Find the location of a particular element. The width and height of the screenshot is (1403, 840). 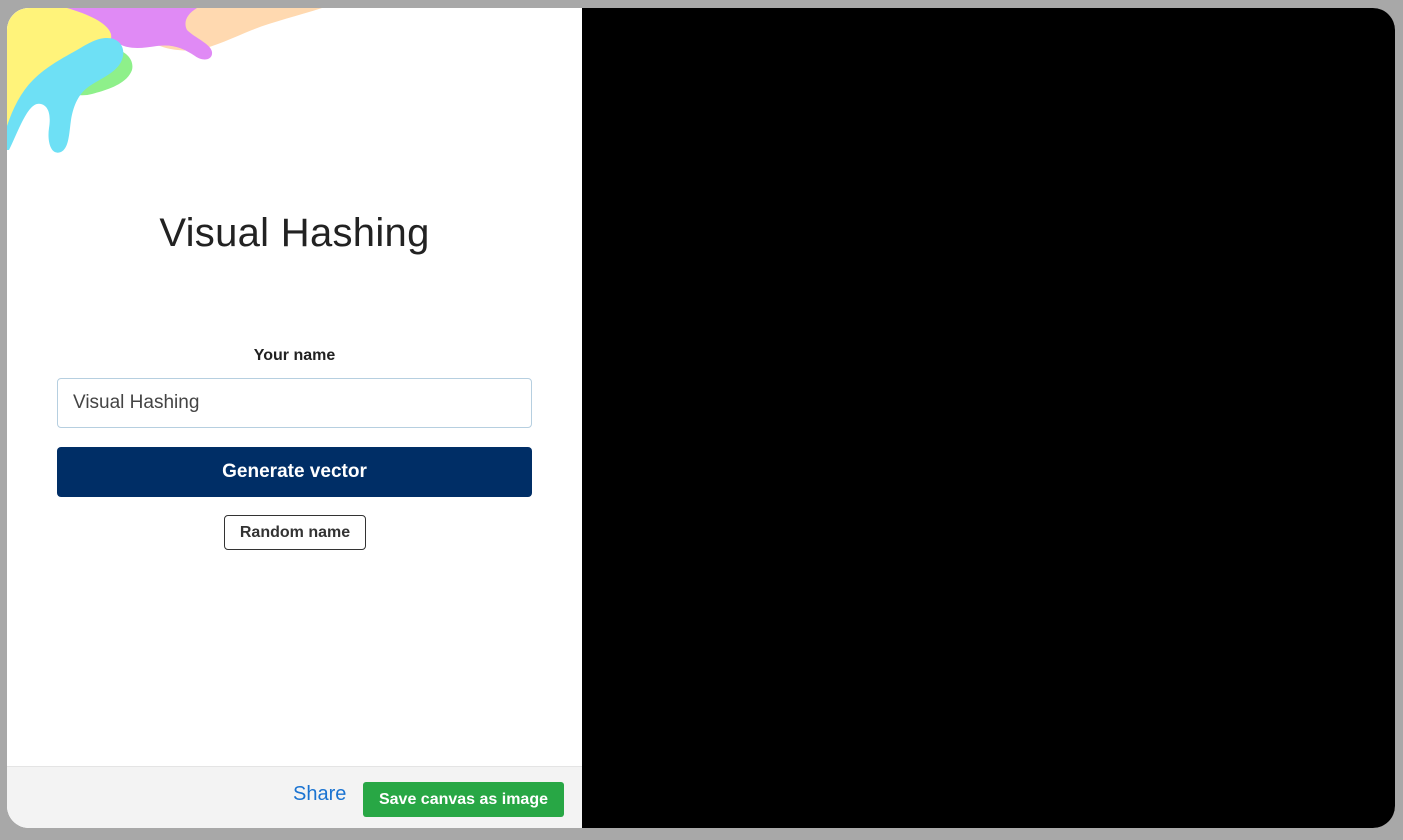

random-name-button: Random name is located at coordinates (295, 532).